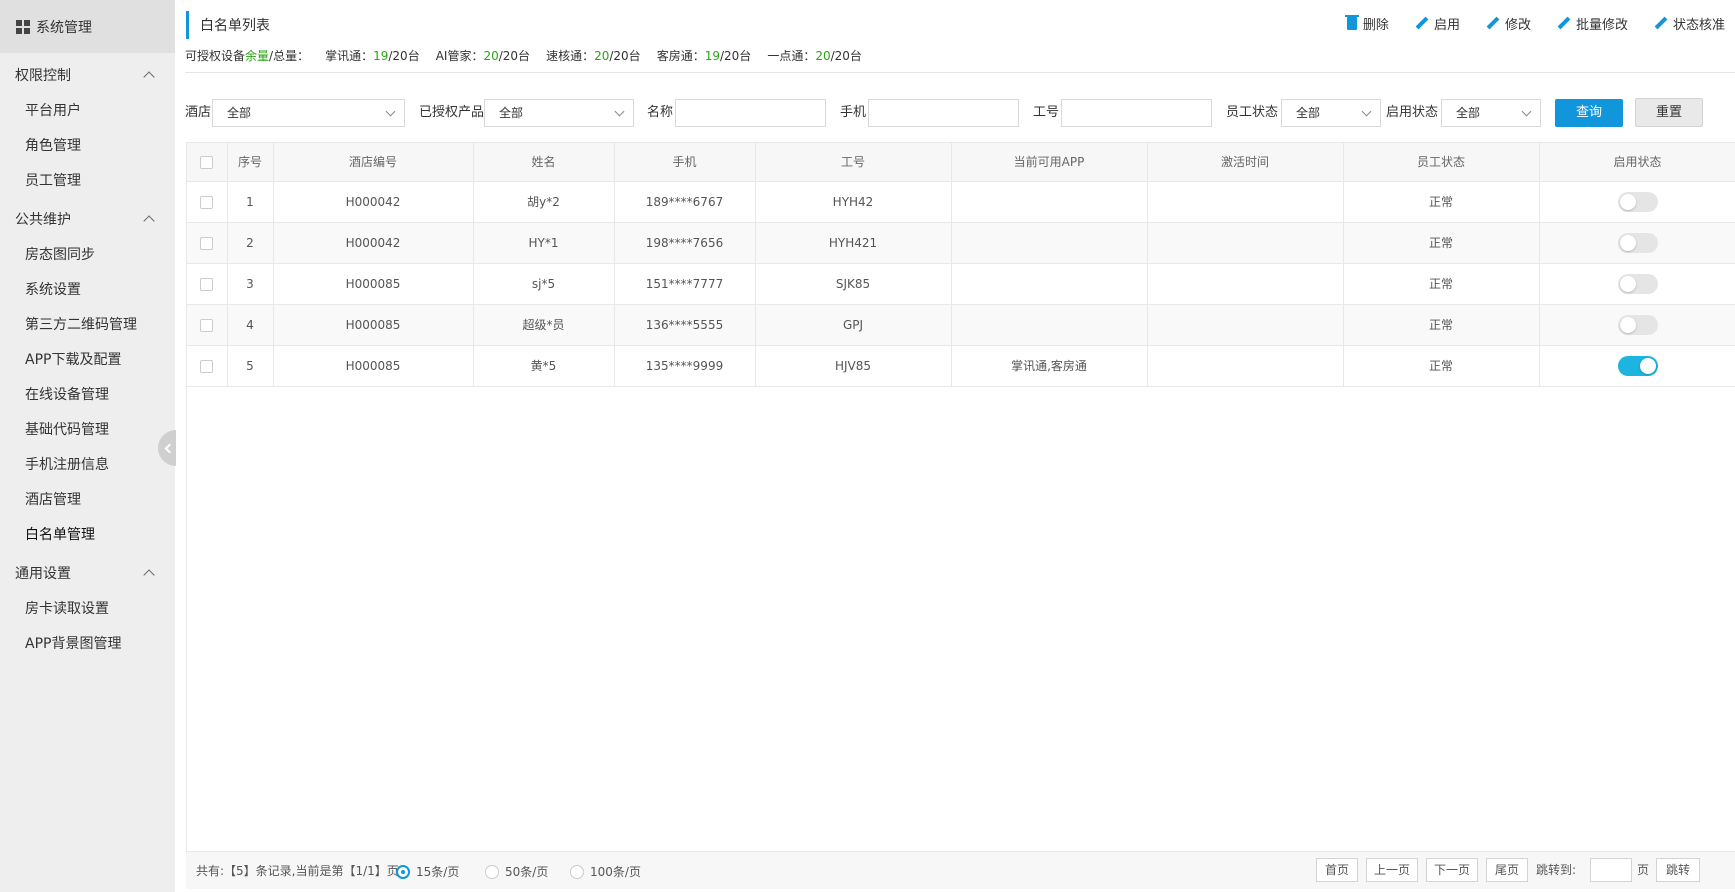 The image size is (1735, 892). Describe the element at coordinates (1366, 23) in the screenshot. I see `delete-button: 删除` at that location.